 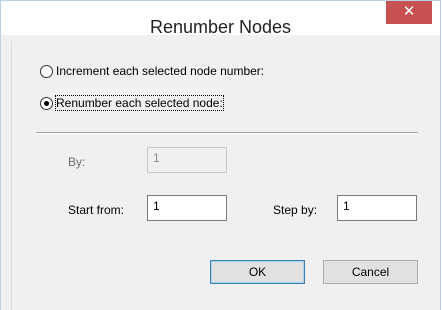 I want to click on close-button: ✕, so click(x=409, y=12).